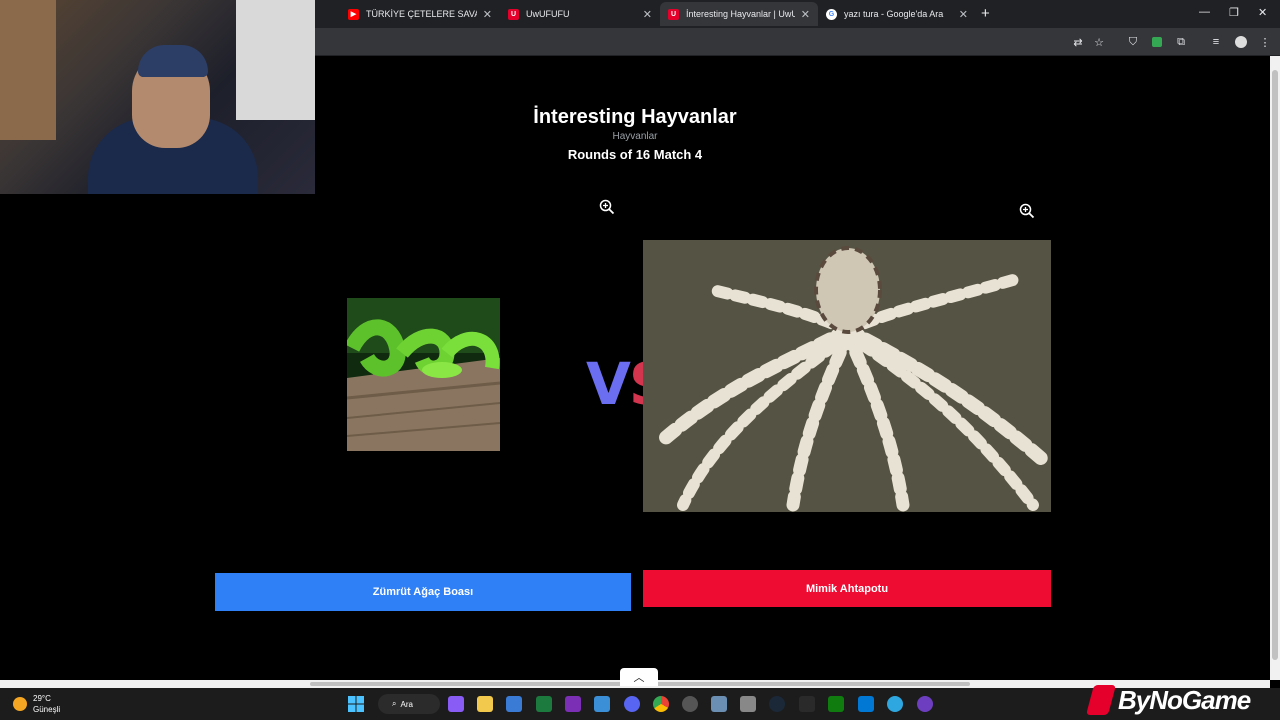 The width and height of the screenshot is (1280, 720). I want to click on taskbar-search: ⌕ Ara, so click(409, 704).